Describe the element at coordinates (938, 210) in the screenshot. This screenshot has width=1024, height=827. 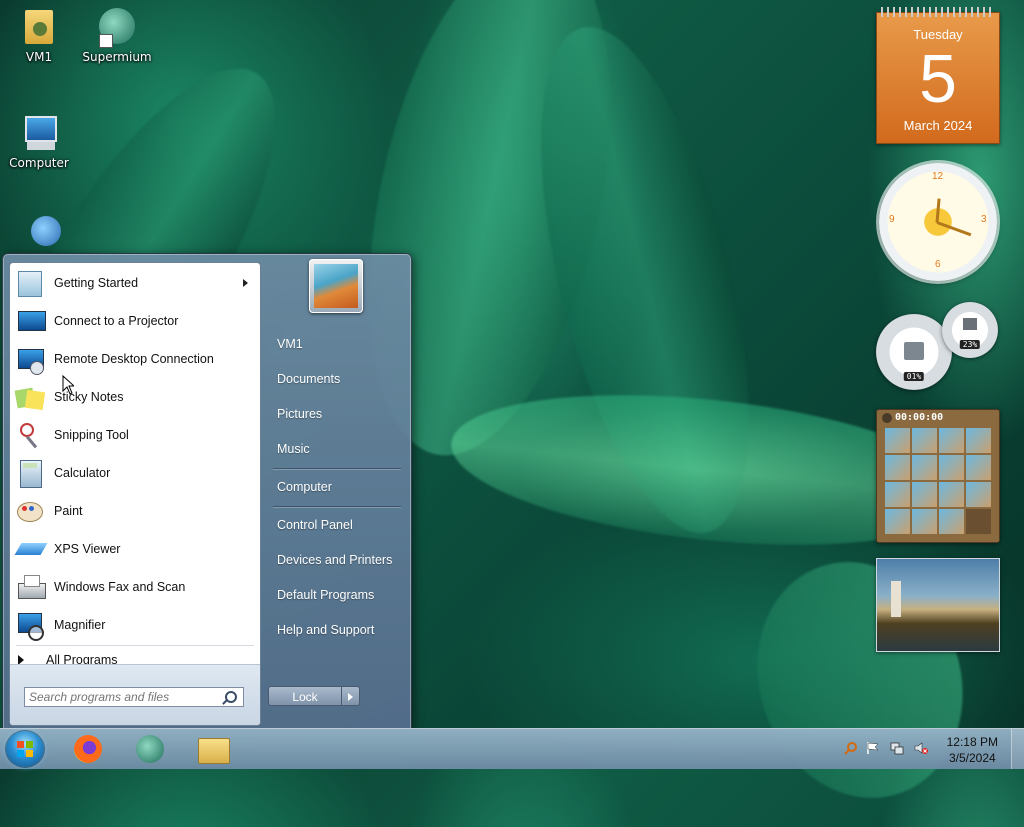
I see `clock-hour-hand` at that location.